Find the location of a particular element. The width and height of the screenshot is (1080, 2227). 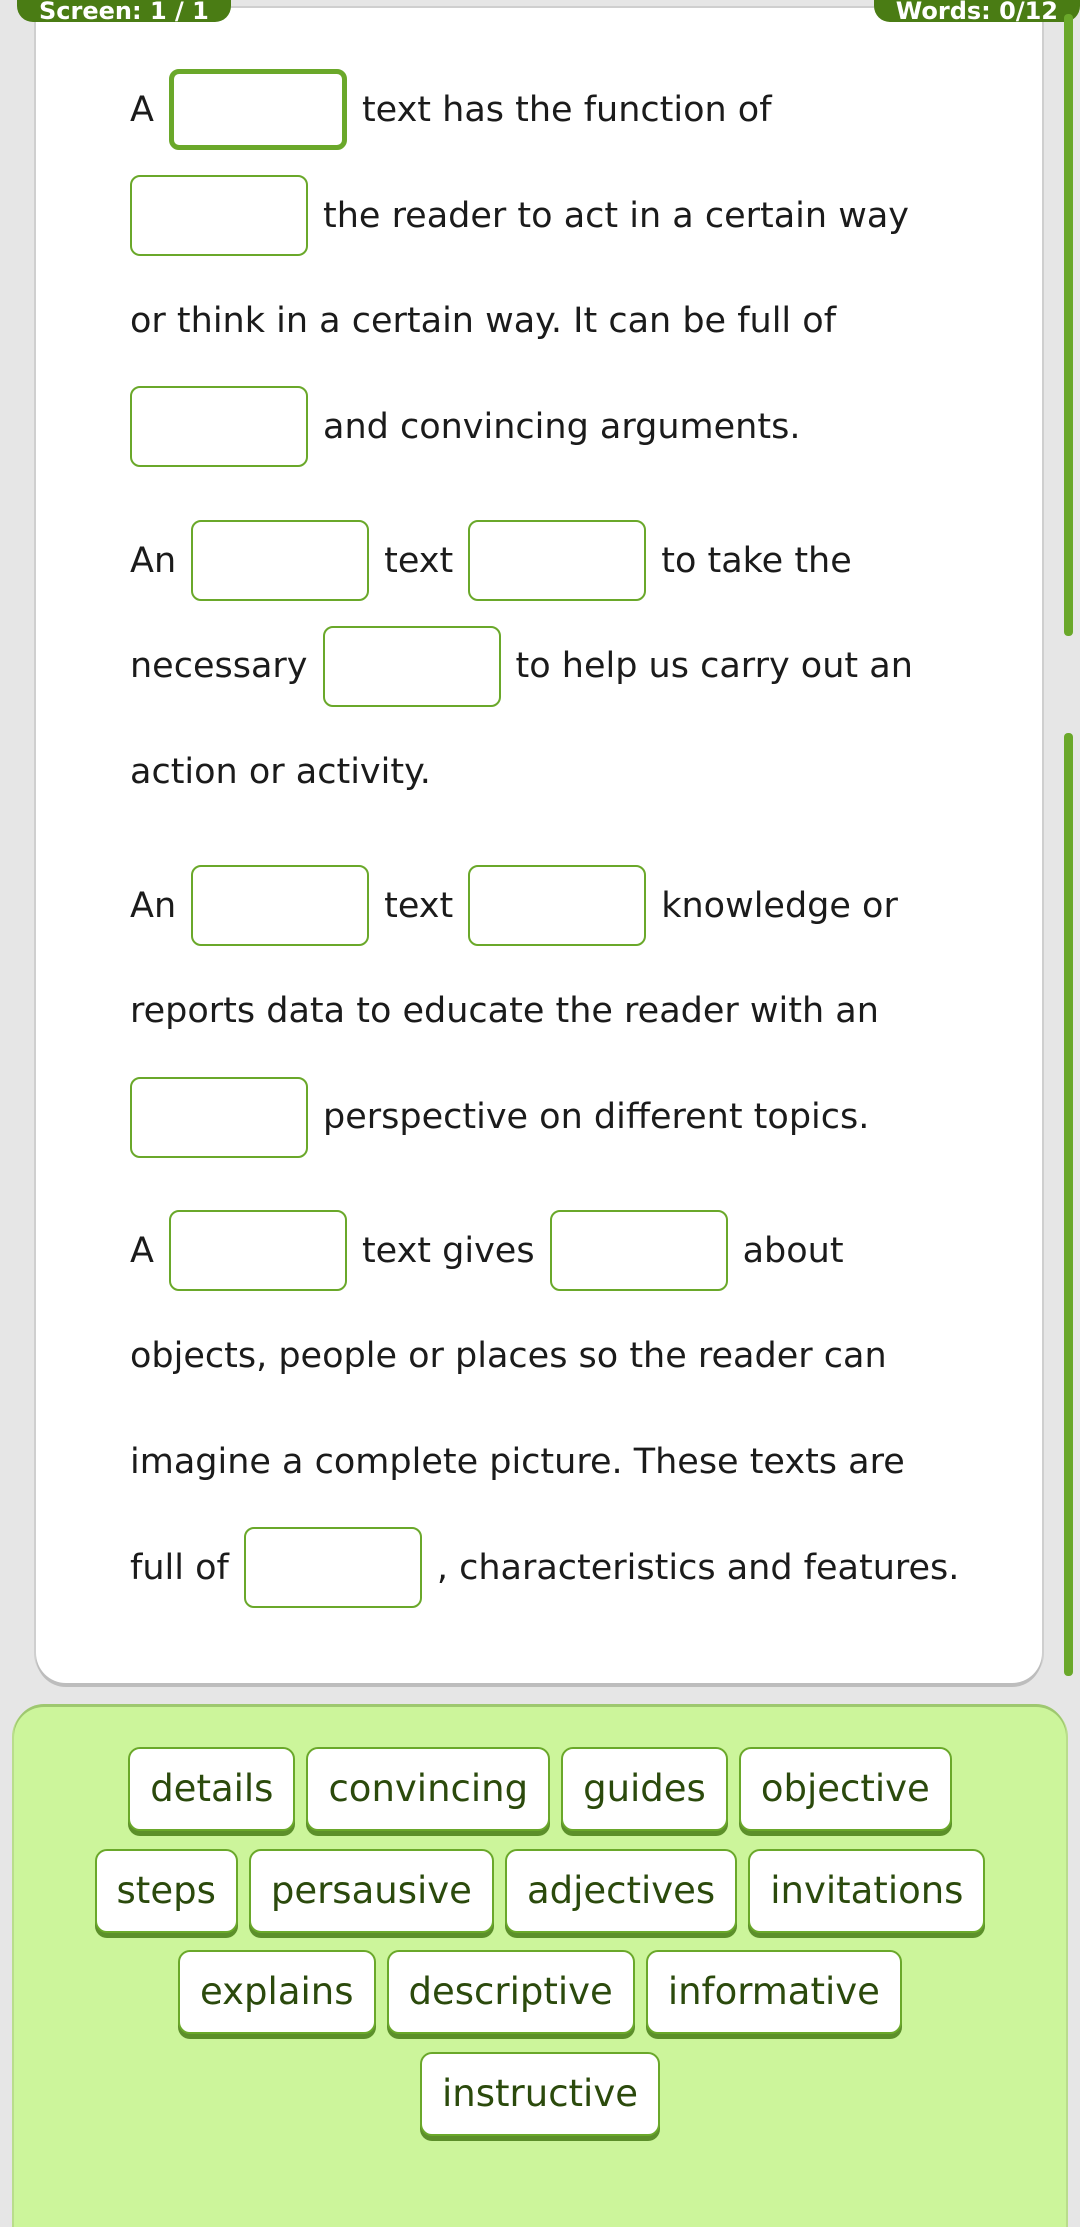

passage-line: the reader to act in a certain way is located at coordinates (552, 216).